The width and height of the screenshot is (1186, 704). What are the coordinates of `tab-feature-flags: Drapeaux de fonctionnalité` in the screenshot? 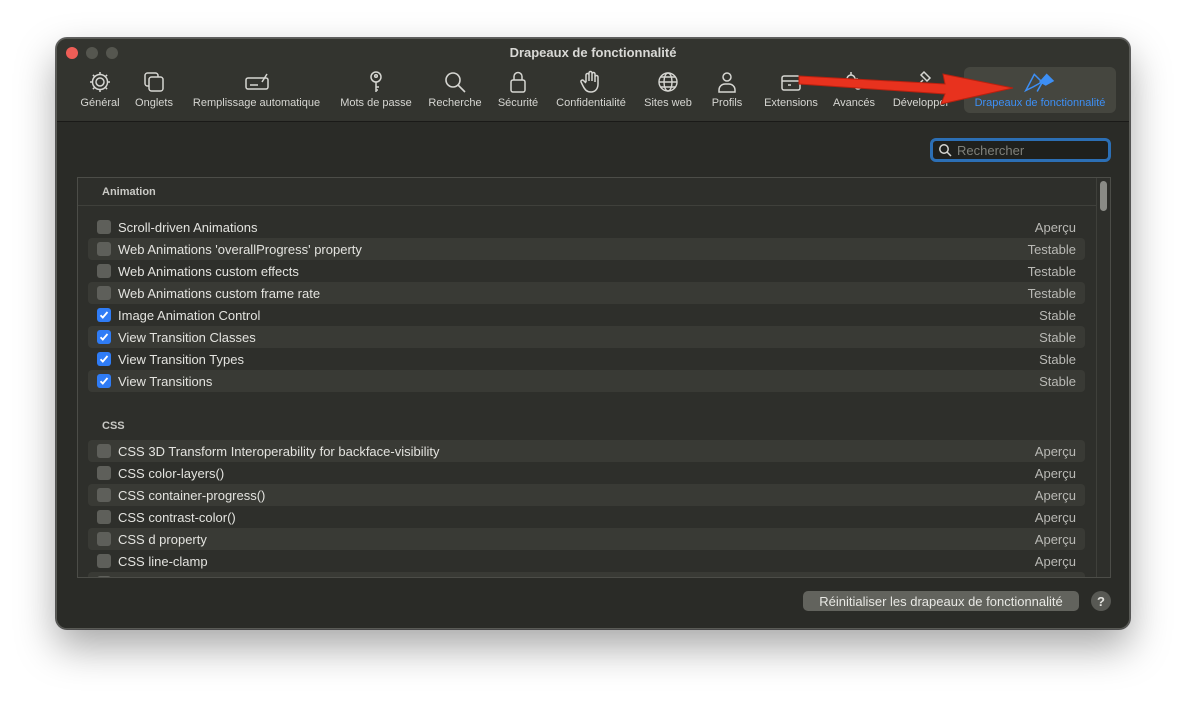 It's located at (1040, 90).